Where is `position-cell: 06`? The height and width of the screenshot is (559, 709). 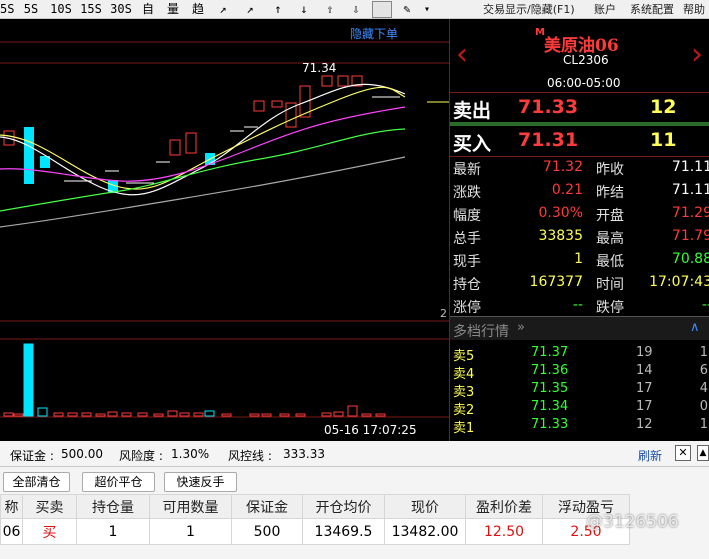 position-cell: 06 is located at coordinates (11, 531).